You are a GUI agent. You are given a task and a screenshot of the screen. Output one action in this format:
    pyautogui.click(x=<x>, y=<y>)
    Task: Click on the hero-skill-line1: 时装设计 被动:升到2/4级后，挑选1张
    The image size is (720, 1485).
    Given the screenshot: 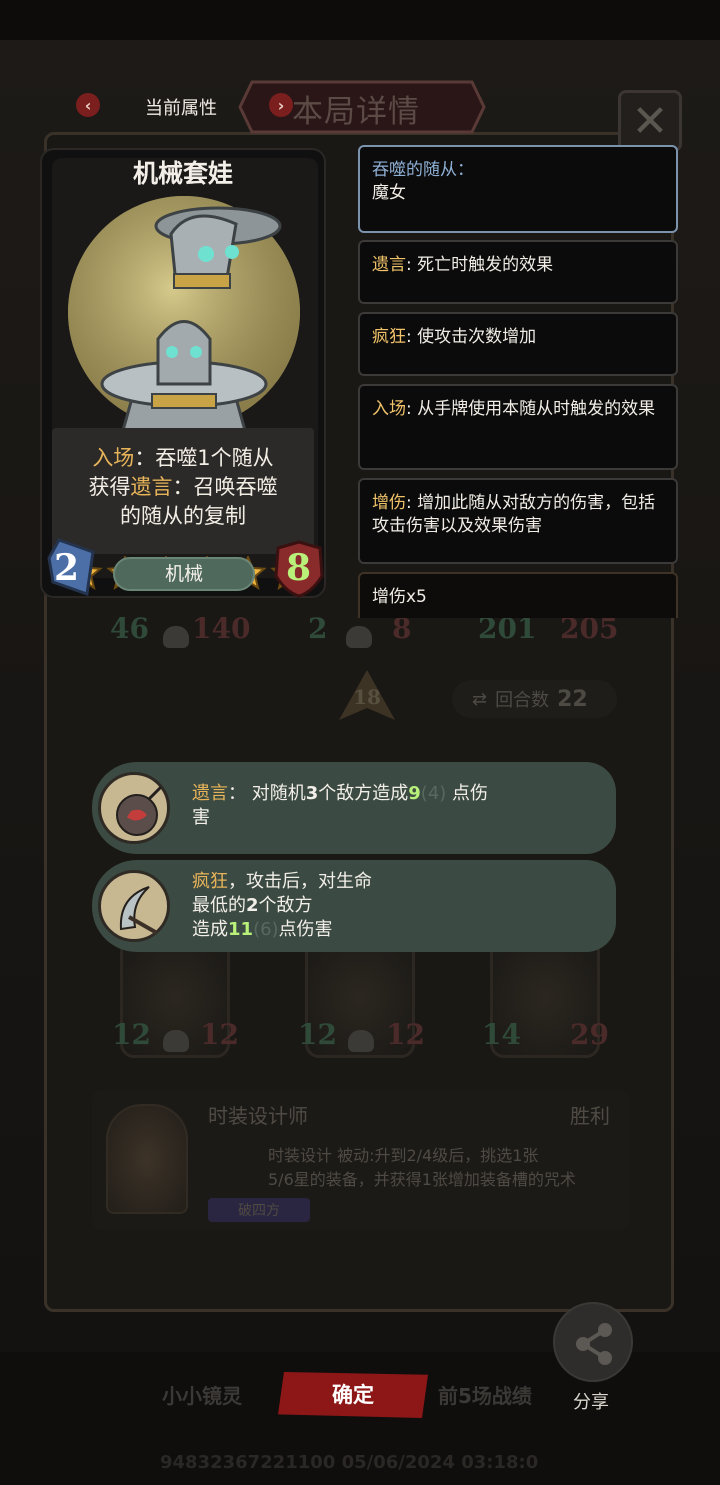 What is the action you would take?
    pyautogui.click(x=403, y=1155)
    